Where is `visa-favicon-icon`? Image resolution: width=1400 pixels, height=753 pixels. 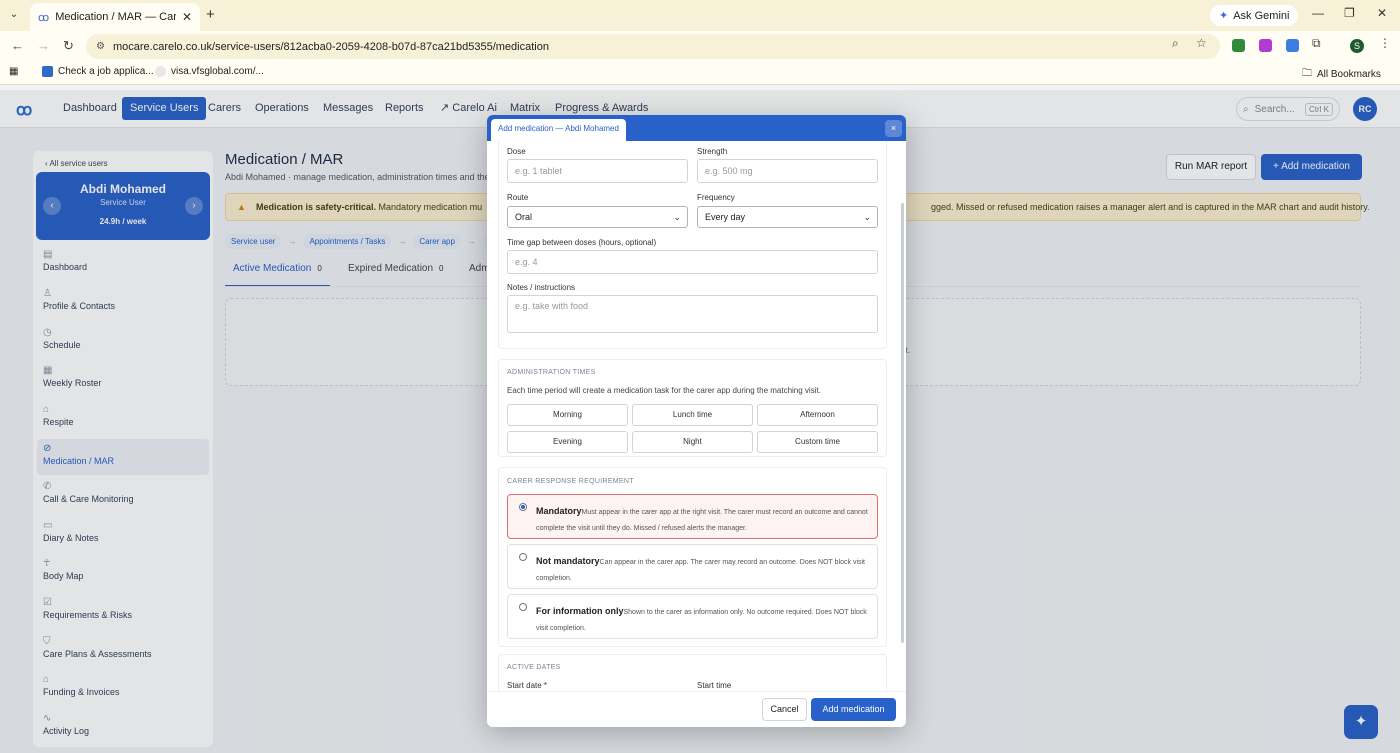
visa-favicon-icon is located at coordinates (160, 71).